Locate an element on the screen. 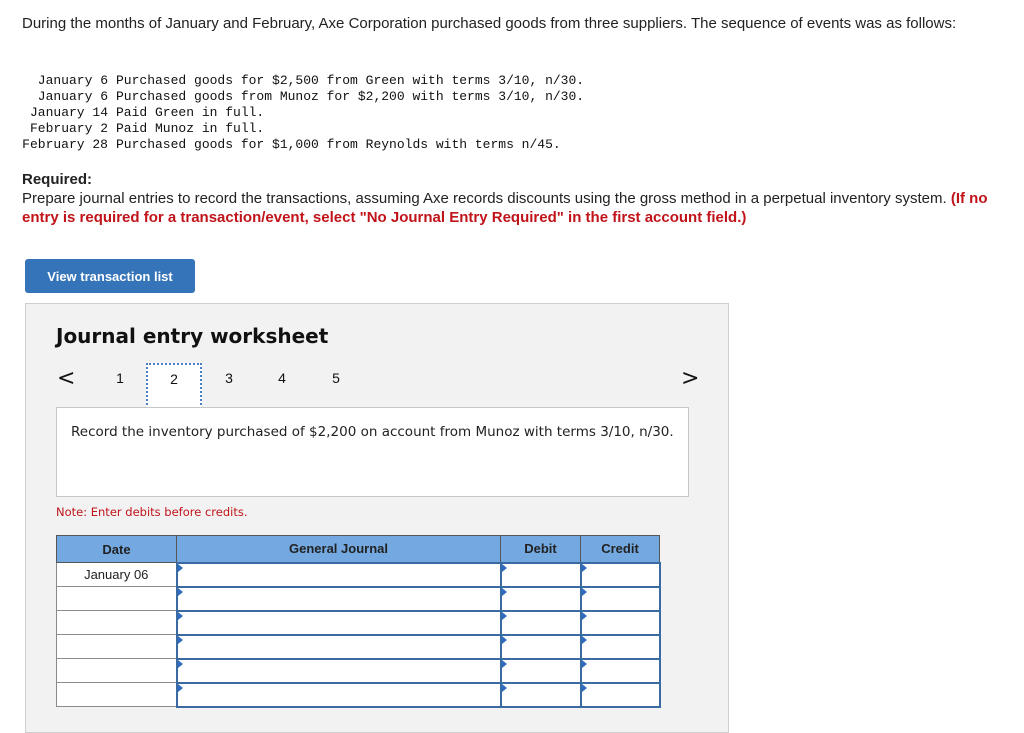 The image size is (1024, 733). debits-note: Note: Enter debits before credits. is located at coordinates (152, 512).